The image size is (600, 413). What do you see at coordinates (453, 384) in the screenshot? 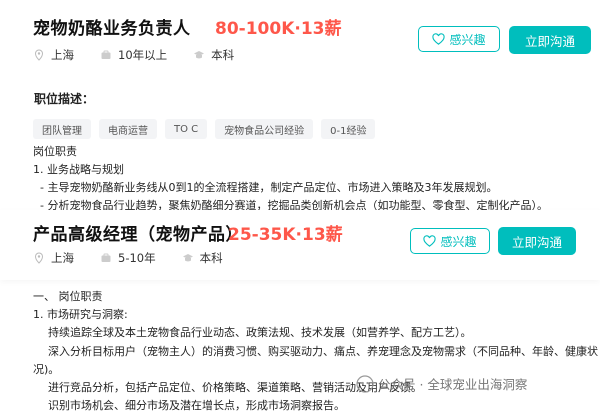
I see `watermark-text: 公众号 · 全球宠业出海洞察` at bounding box center [453, 384].